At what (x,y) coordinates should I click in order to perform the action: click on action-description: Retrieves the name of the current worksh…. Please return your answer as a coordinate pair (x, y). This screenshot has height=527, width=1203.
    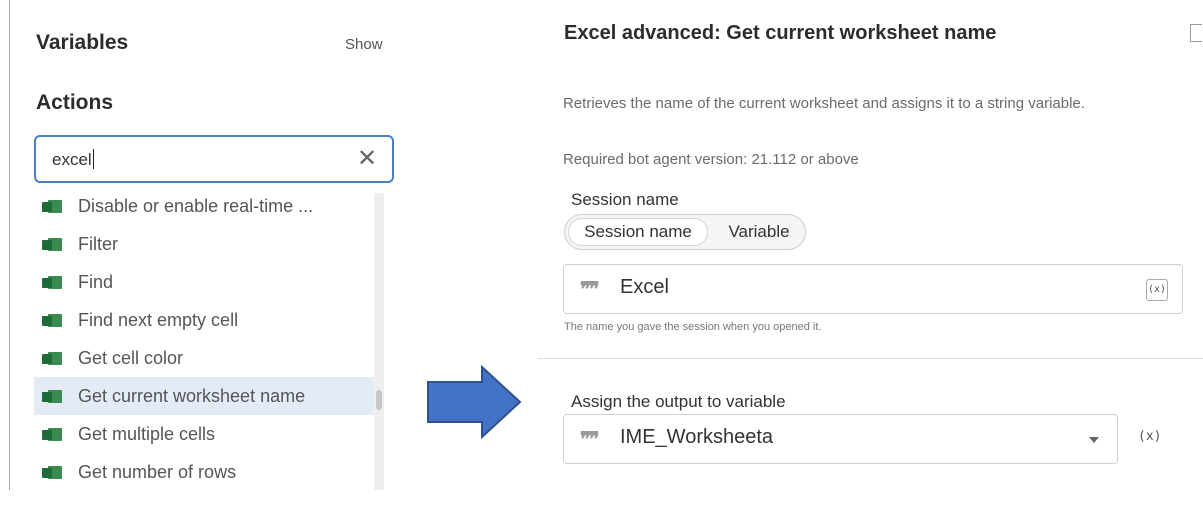
    Looking at the image, I should click on (824, 103).